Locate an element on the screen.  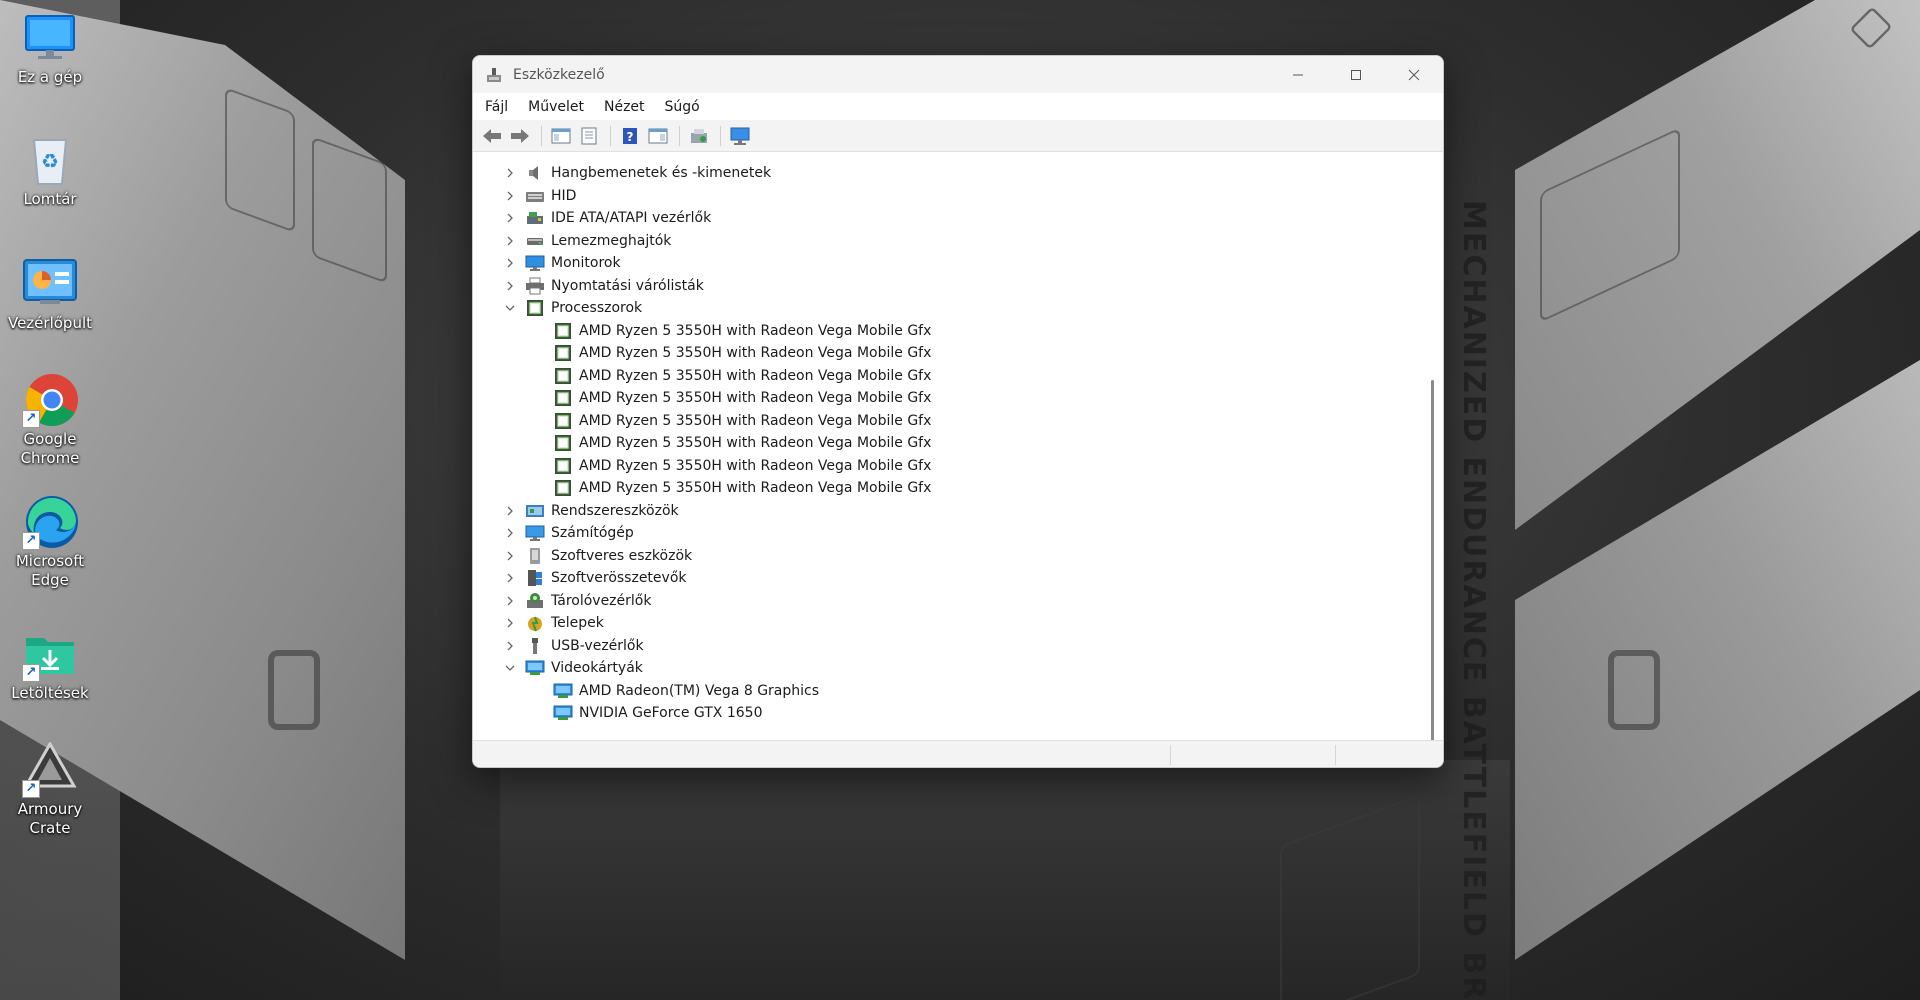
desktop-icon-label: Ez a gép is located at coordinates (50, 77).